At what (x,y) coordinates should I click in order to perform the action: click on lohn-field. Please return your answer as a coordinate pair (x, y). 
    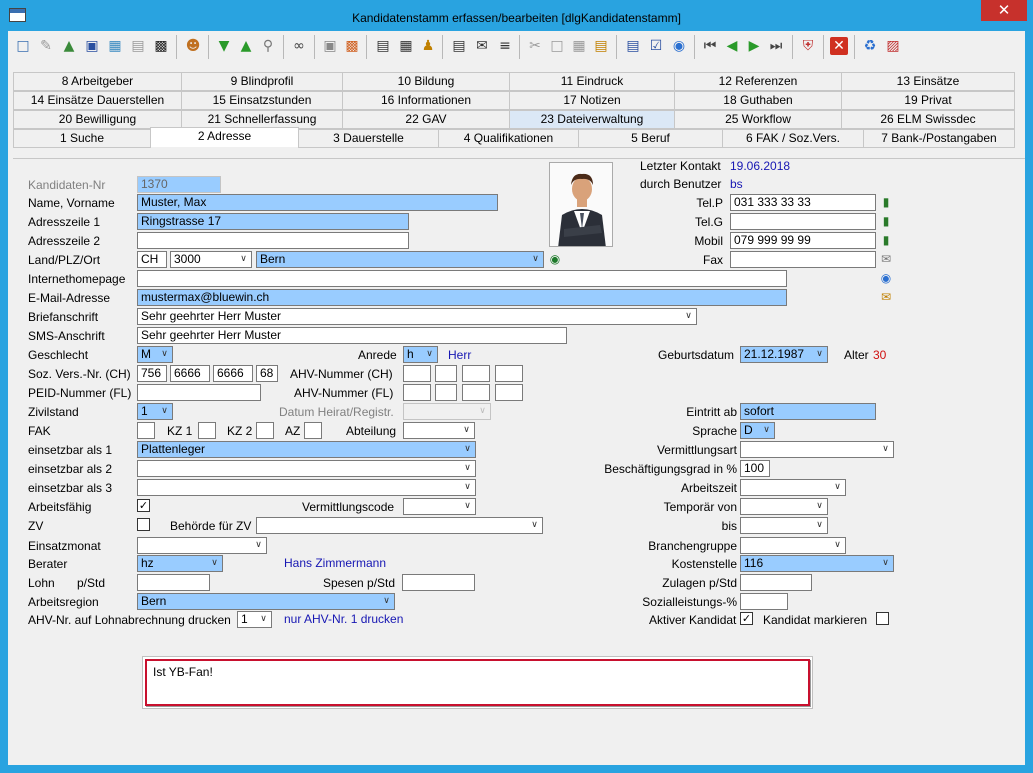
    Looking at the image, I should click on (173, 582).